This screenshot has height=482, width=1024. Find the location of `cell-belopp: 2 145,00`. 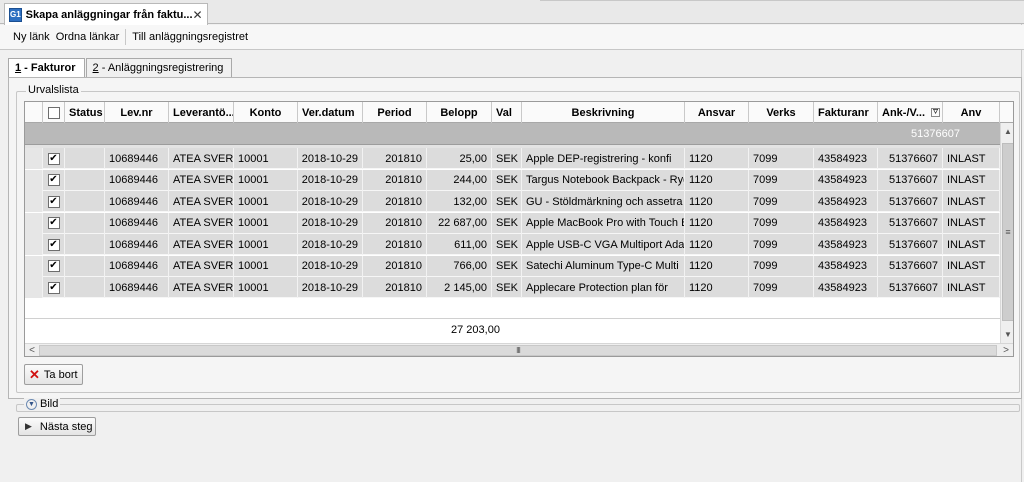

cell-belopp: 2 145,00 is located at coordinates (459, 287).